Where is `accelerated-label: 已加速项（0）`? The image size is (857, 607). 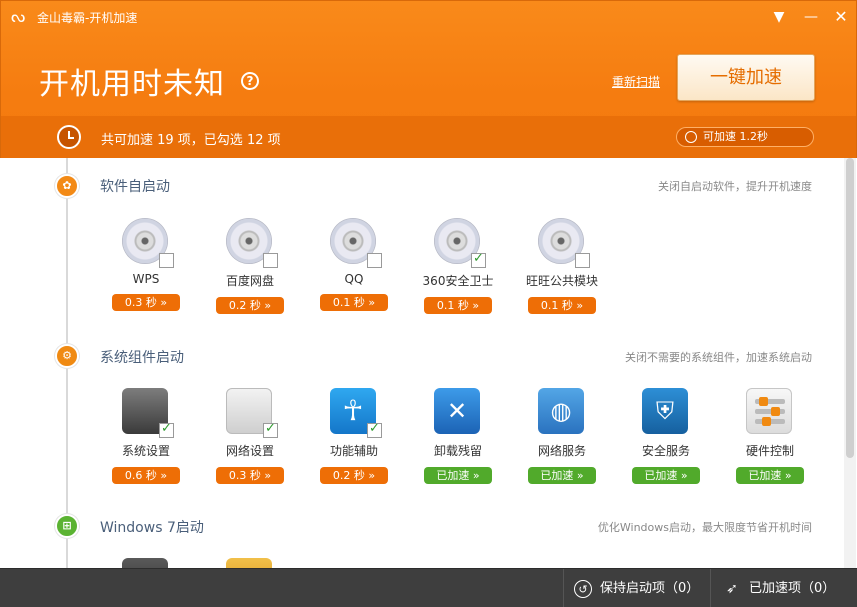
accelerated-label: 已加速项（0） is located at coordinates (792, 588).